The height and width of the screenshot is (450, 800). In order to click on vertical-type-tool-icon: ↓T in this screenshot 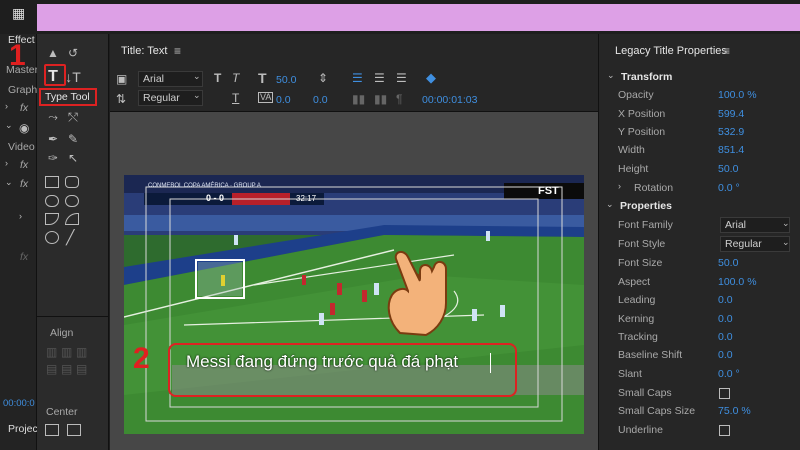, I will do `click(73, 77)`.